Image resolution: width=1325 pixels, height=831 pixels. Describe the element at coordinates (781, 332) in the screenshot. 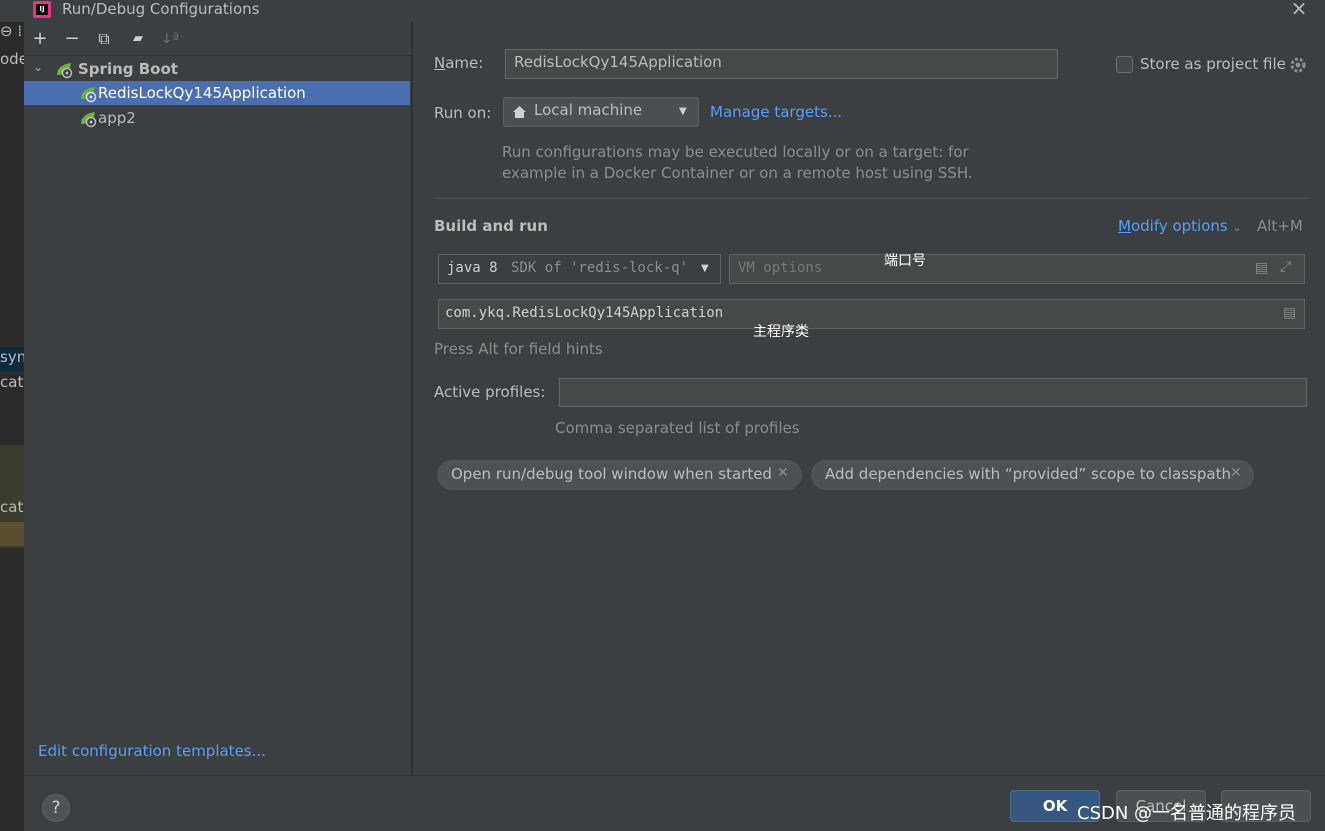

I see `main-class-annotation: 主程序类` at that location.